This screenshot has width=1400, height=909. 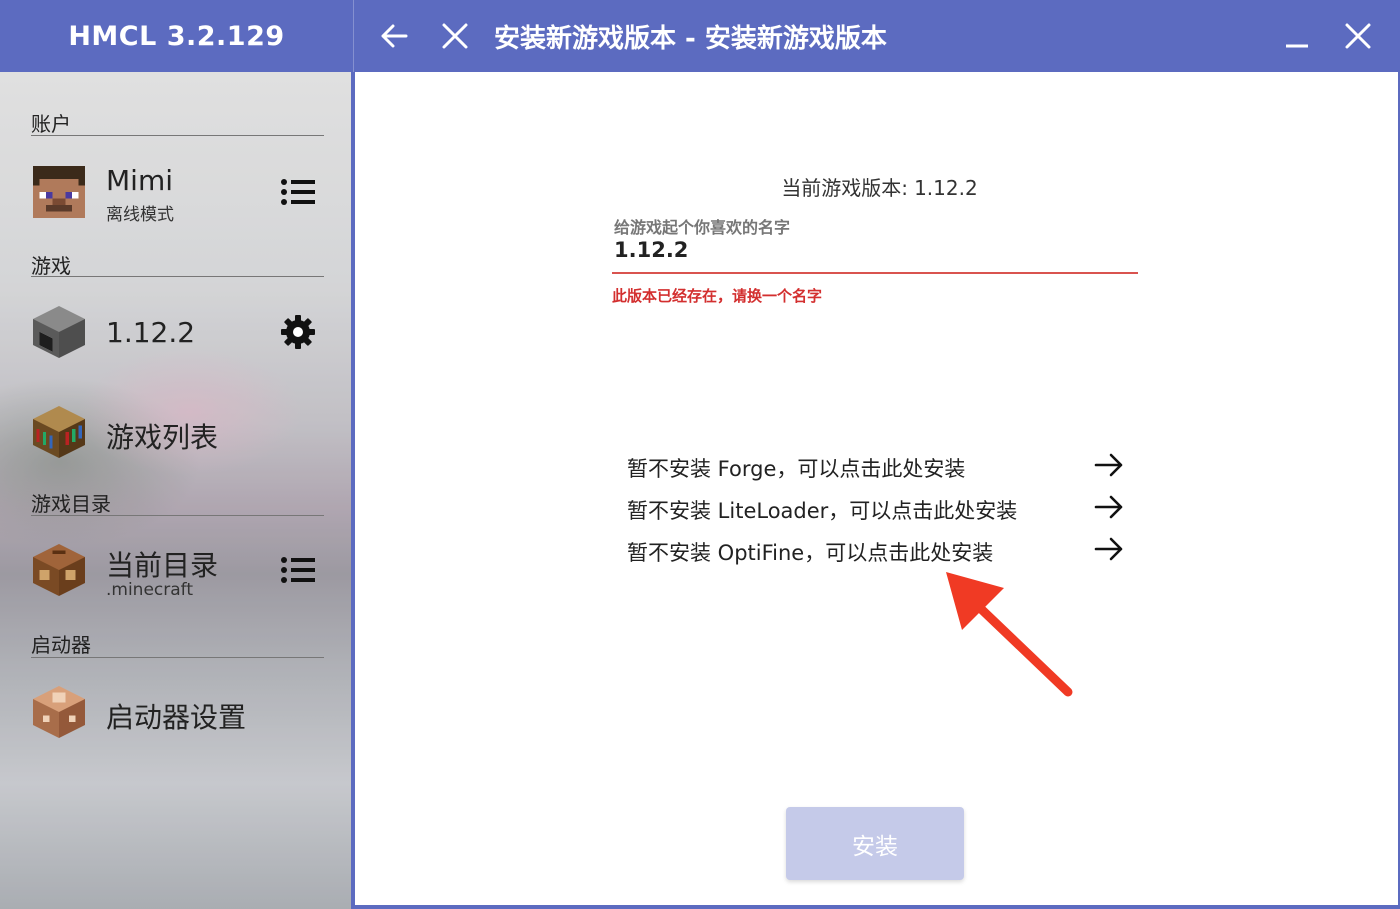 What do you see at coordinates (150, 590) in the screenshot?
I see `current-dir-sub: .minecraft` at bounding box center [150, 590].